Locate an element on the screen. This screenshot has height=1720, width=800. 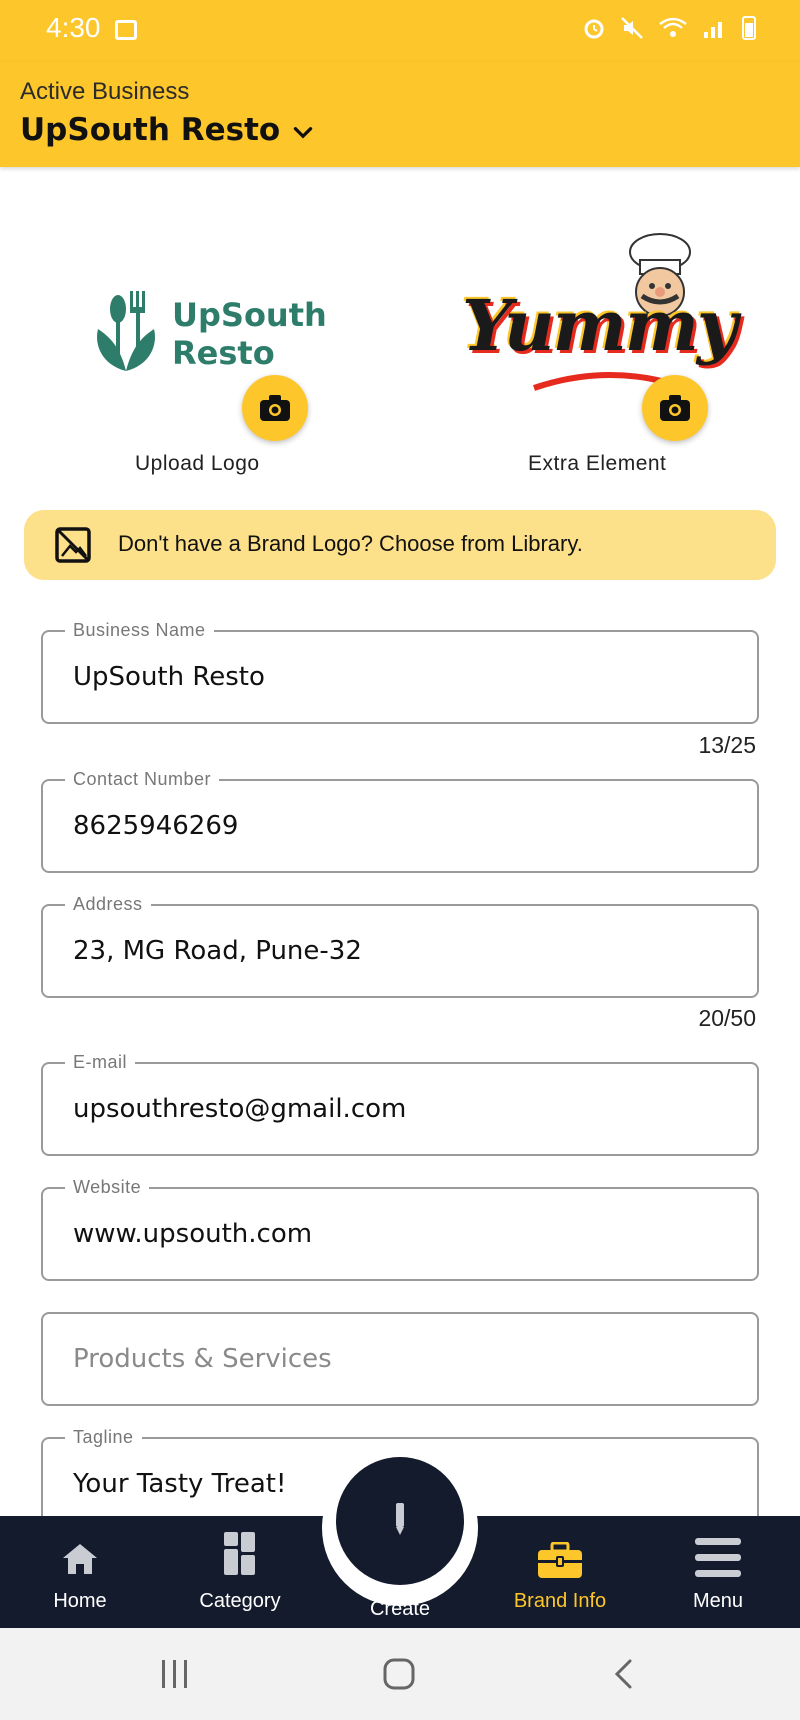
business-selector: UpSouth Resto is located at coordinates (150, 130).